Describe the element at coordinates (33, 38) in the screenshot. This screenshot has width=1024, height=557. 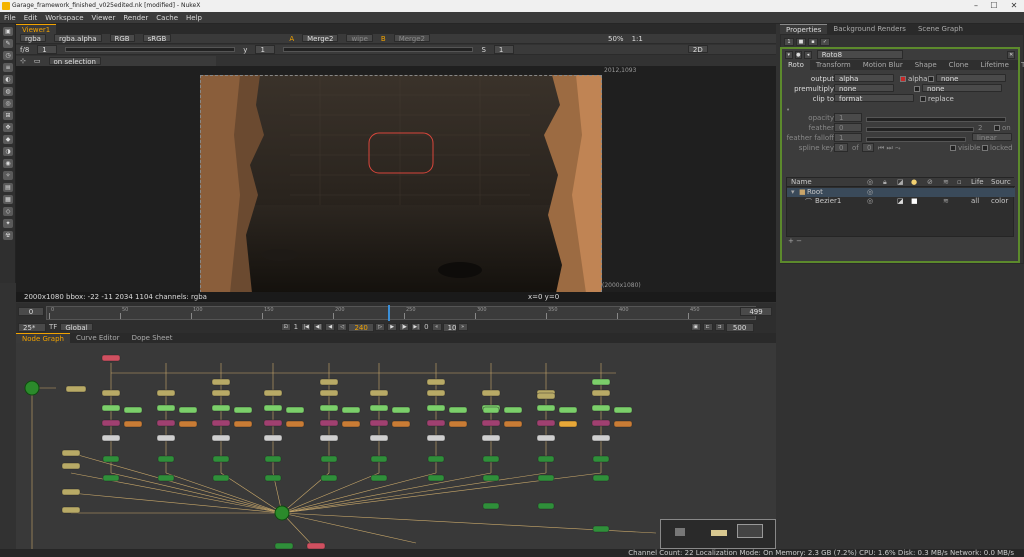
I see `channel-set-select: rgba` at that location.